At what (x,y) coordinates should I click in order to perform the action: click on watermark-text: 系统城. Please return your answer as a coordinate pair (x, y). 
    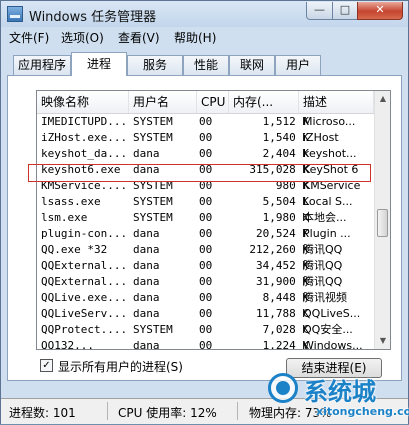
    Looking at the image, I should click on (340, 392).